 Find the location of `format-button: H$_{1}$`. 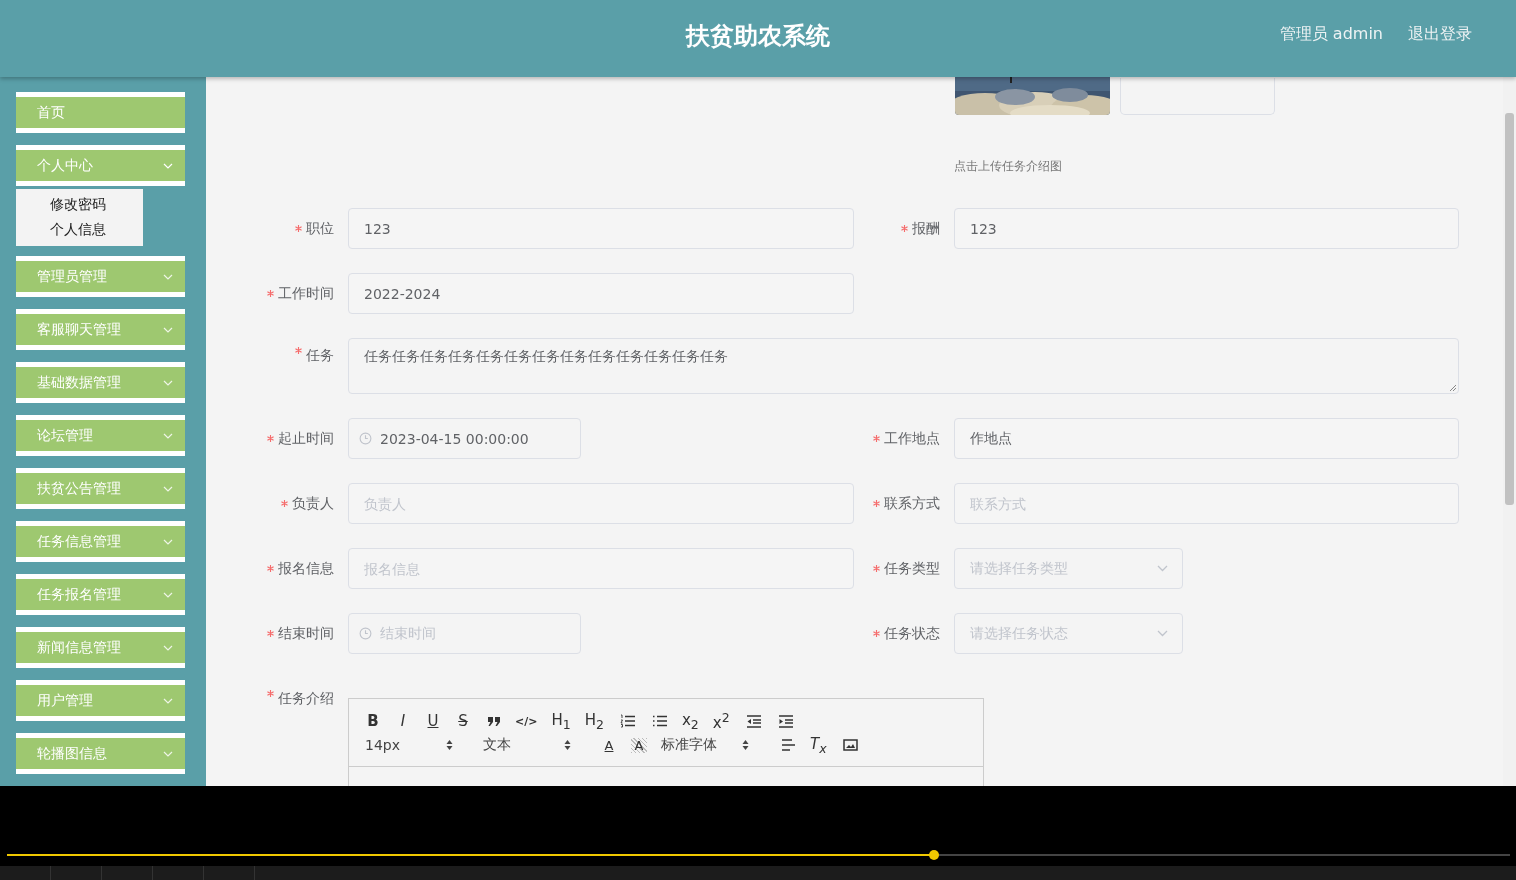

format-button: H$_{1}$ is located at coordinates (561, 721).